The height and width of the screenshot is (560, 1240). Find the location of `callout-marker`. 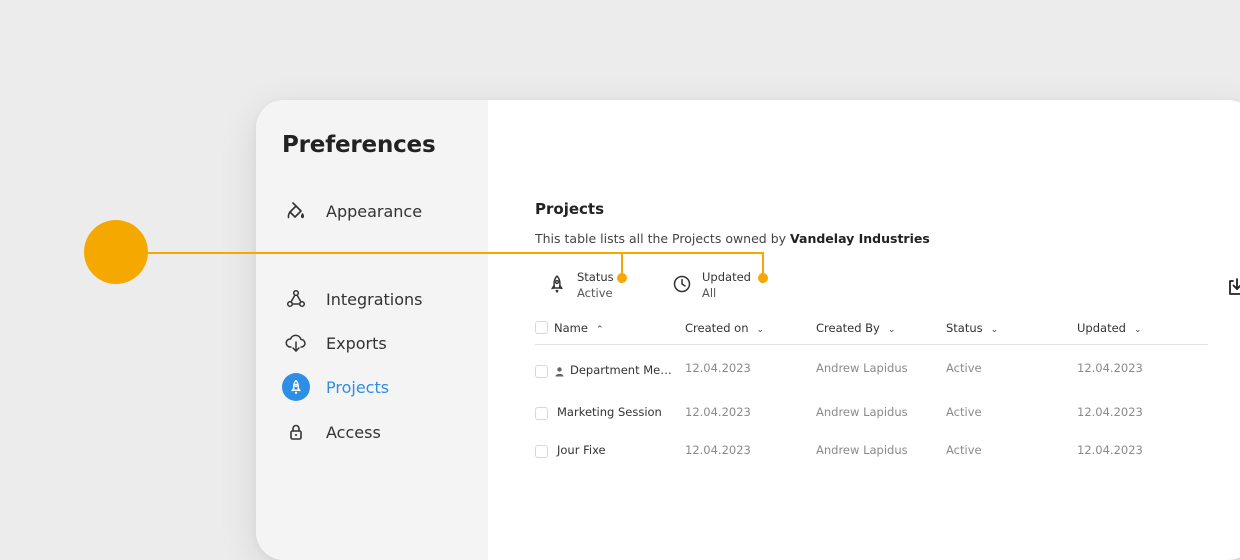

callout-marker is located at coordinates (116, 252).